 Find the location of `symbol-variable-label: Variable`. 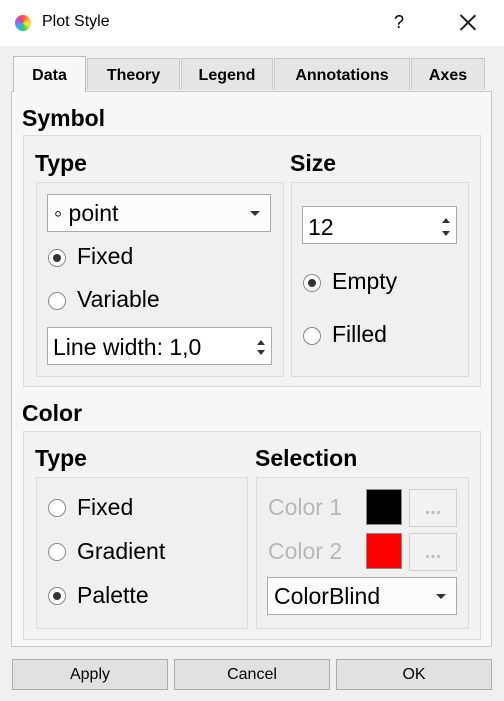

symbol-variable-label: Variable is located at coordinates (118, 299).